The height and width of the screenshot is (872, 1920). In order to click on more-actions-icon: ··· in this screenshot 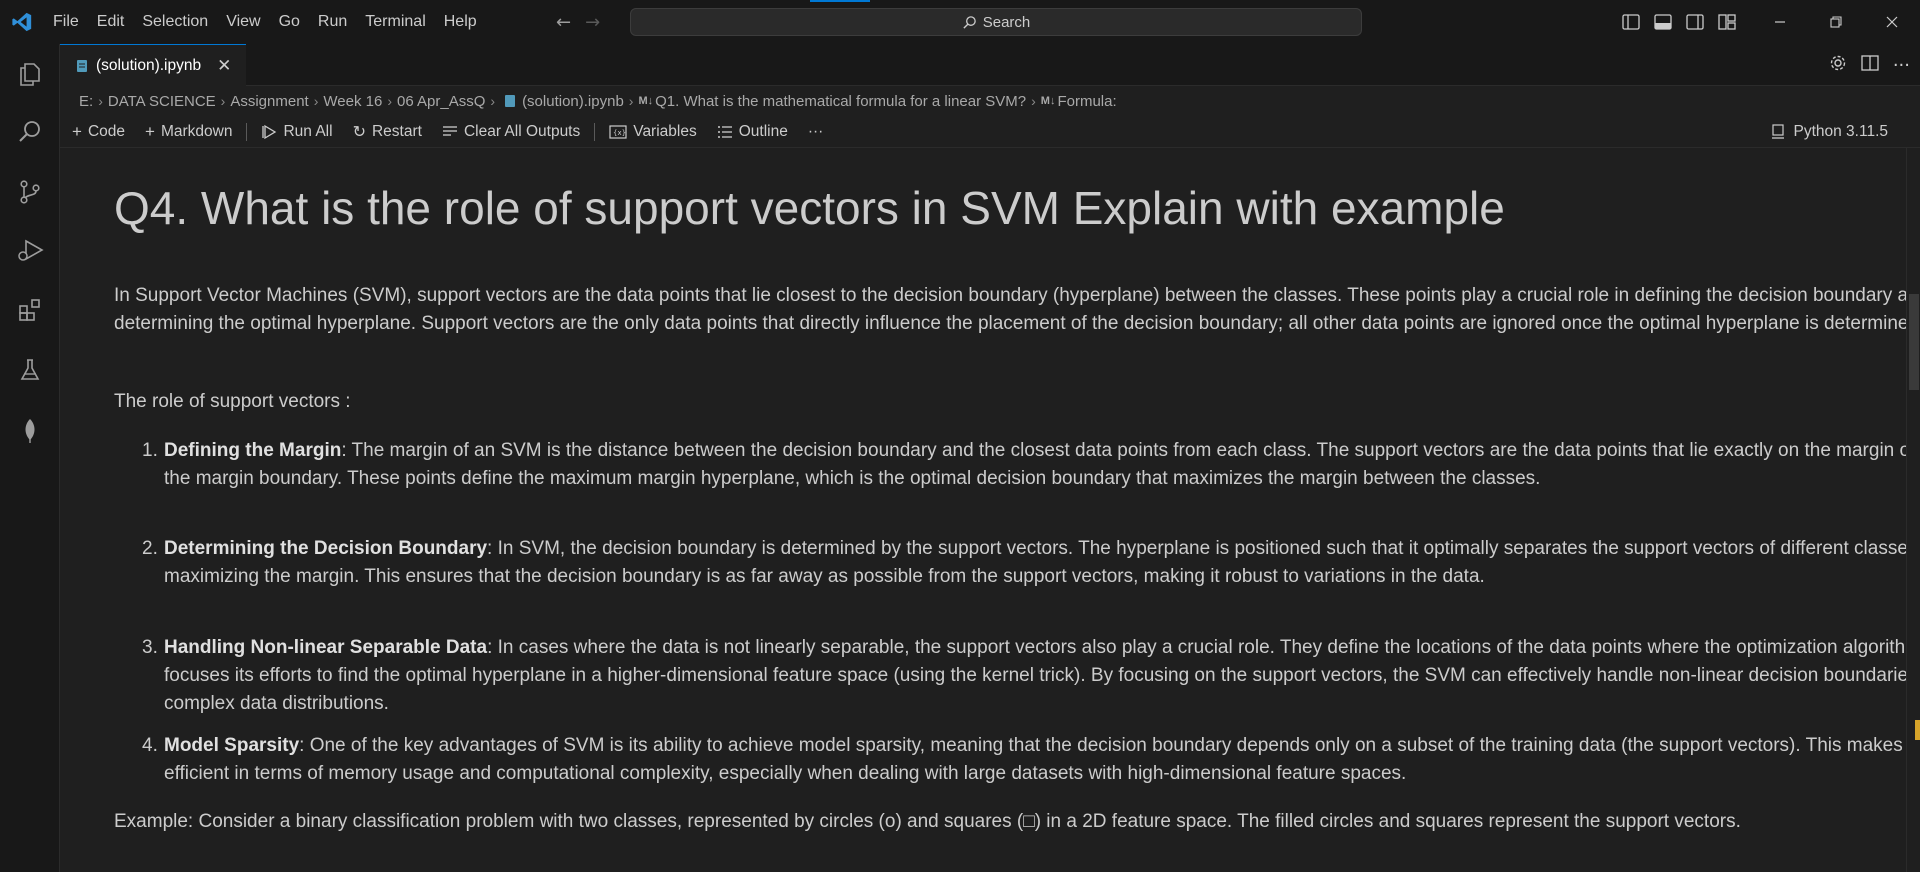, I will do `click(1901, 65)`.